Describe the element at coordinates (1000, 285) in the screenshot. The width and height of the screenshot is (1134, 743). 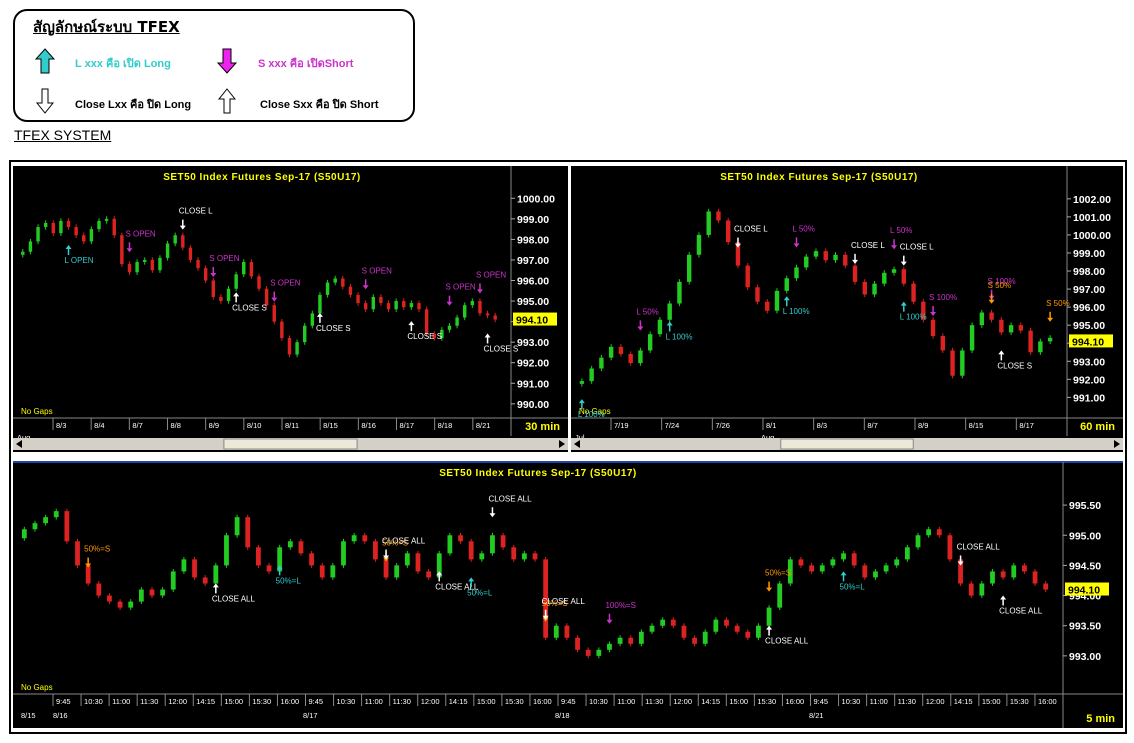
I see `signal-label: S 50%` at that location.